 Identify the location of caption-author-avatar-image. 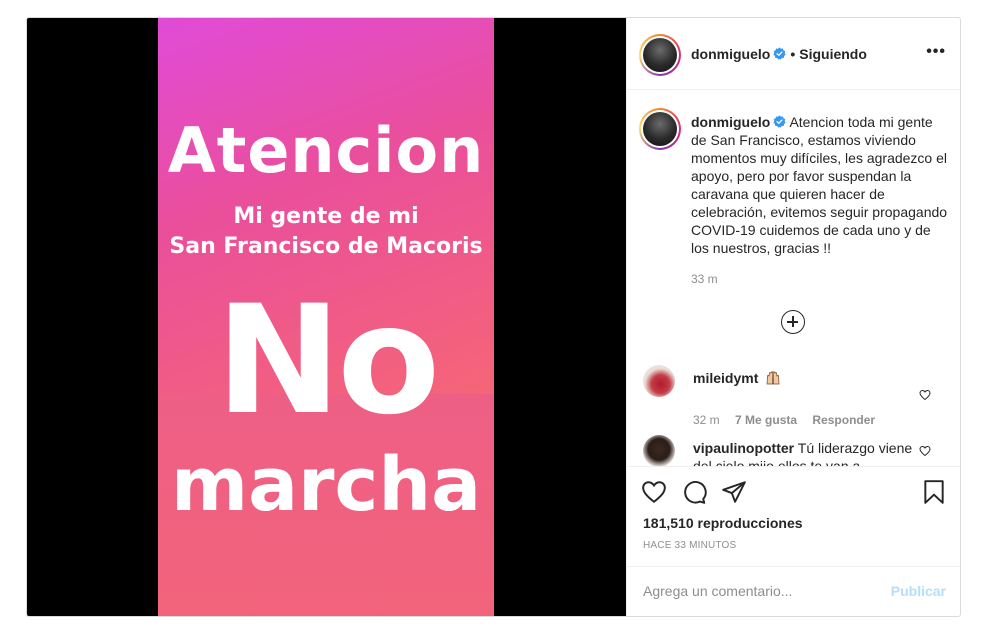
(660, 129).